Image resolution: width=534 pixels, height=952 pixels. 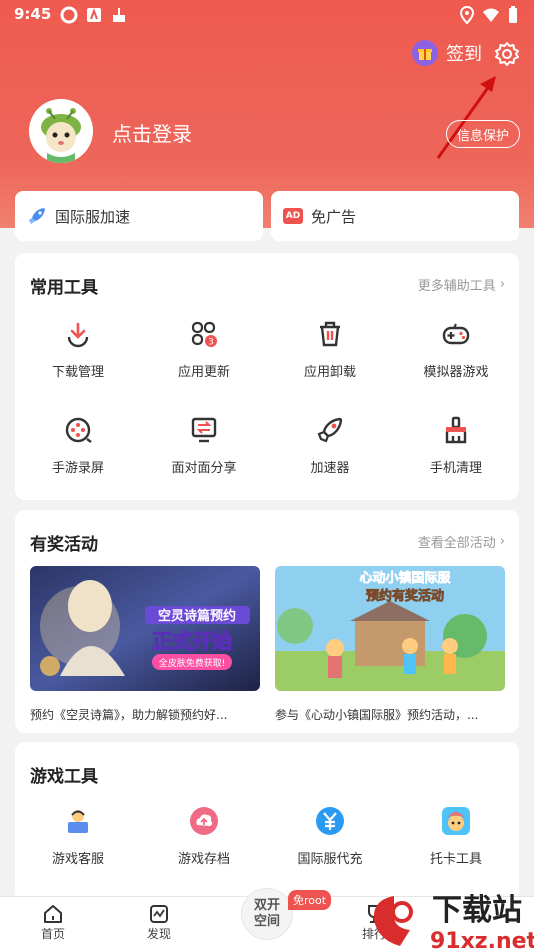 What do you see at coordinates (425, 53) in the screenshot?
I see `gift-icon` at bounding box center [425, 53].